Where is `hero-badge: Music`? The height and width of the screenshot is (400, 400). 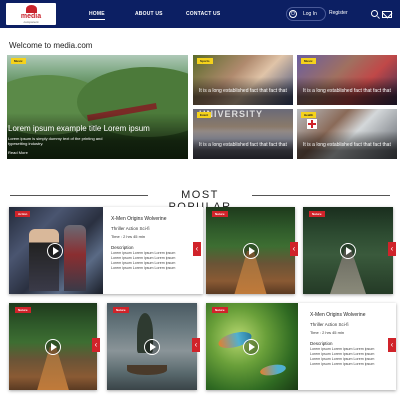 hero-badge: Music is located at coordinates (18, 61).